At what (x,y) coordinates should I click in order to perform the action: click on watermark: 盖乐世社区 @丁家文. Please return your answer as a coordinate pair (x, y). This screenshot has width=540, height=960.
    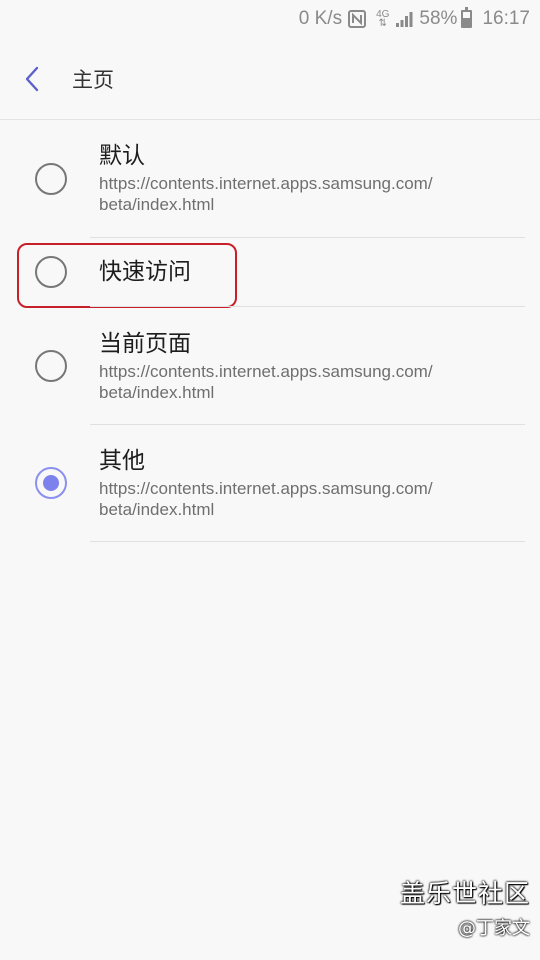
    Looking at the image, I should click on (465, 907).